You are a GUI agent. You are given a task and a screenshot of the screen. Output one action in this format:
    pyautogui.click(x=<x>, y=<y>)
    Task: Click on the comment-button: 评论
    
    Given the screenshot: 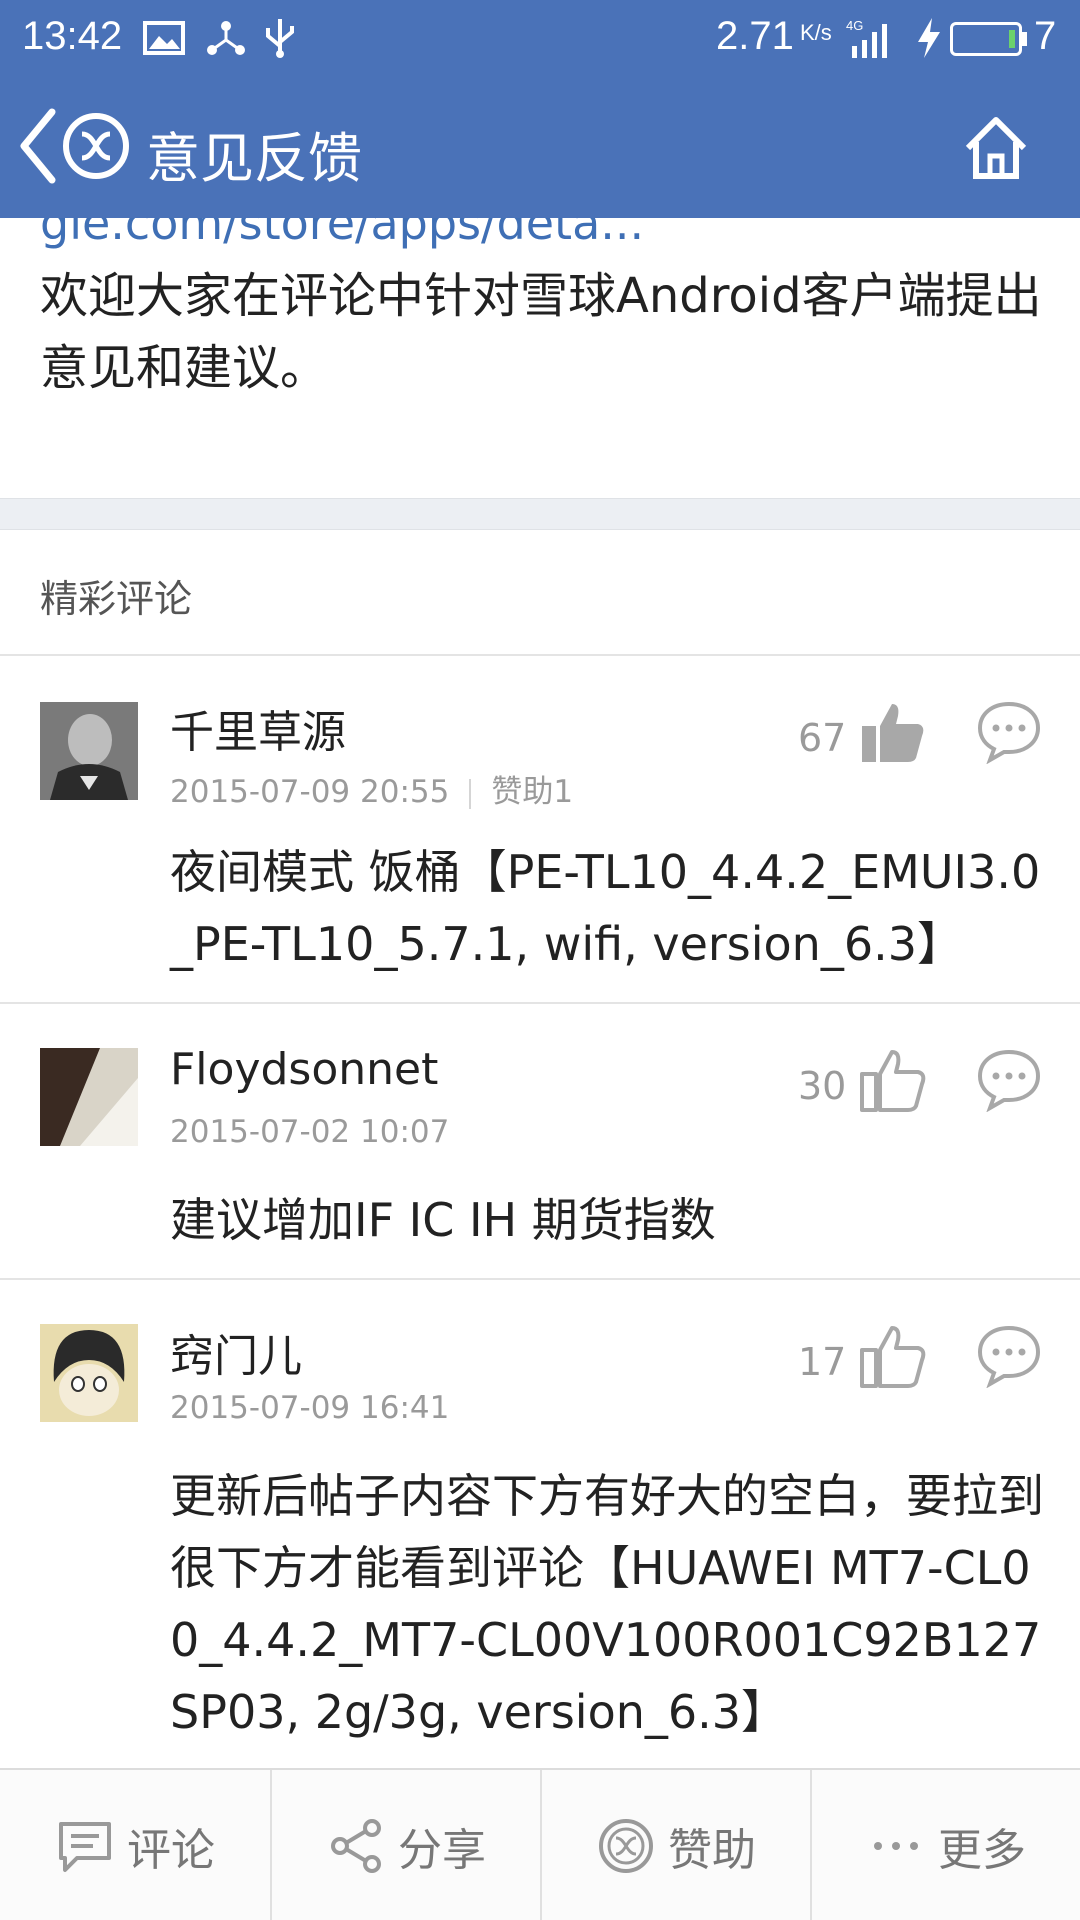 What is the action you would take?
    pyautogui.click(x=135, y=1845)
    